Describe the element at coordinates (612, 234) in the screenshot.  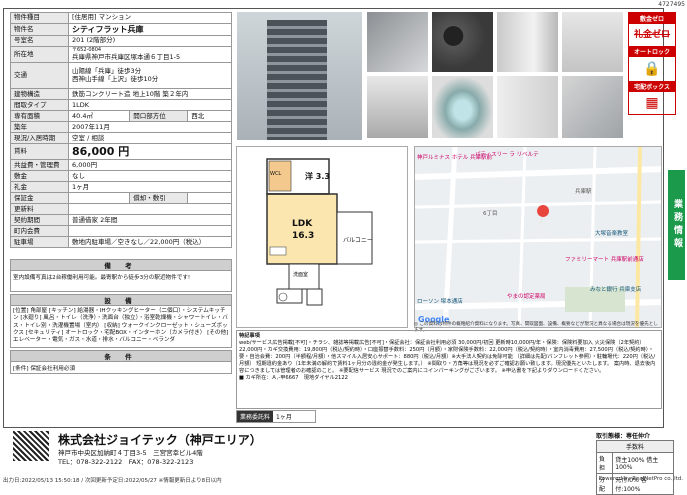
I see `map-label-music: 大塚音楽教室` at that location.